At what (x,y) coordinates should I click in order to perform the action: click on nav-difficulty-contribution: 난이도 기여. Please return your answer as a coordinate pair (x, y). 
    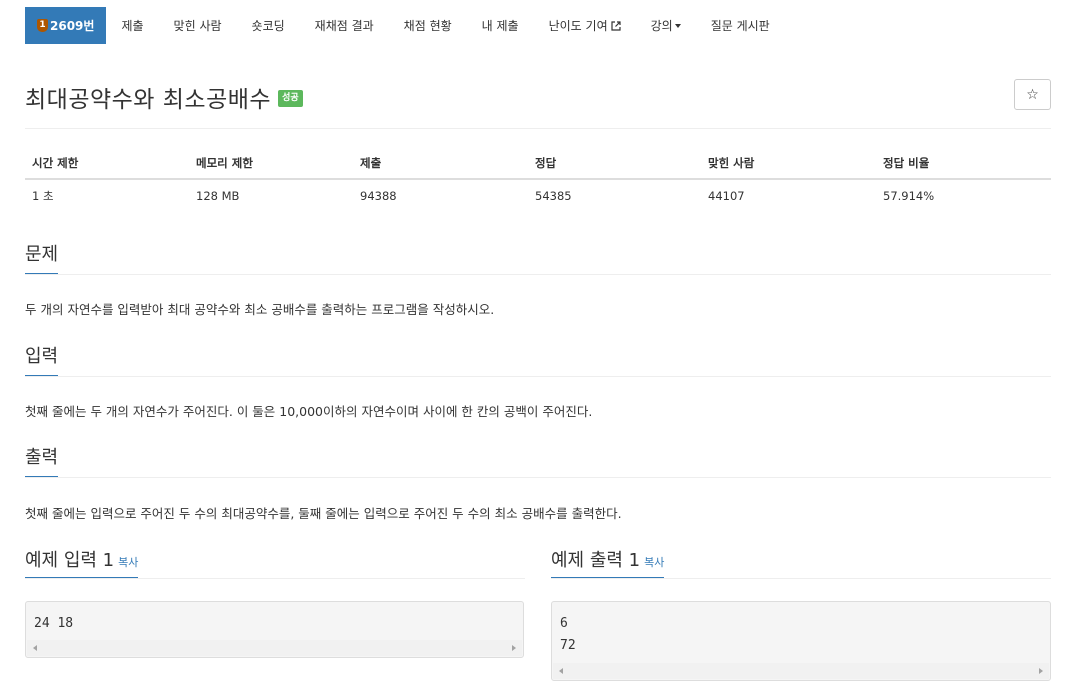
    Looking at the image, I should click on (585, 25).